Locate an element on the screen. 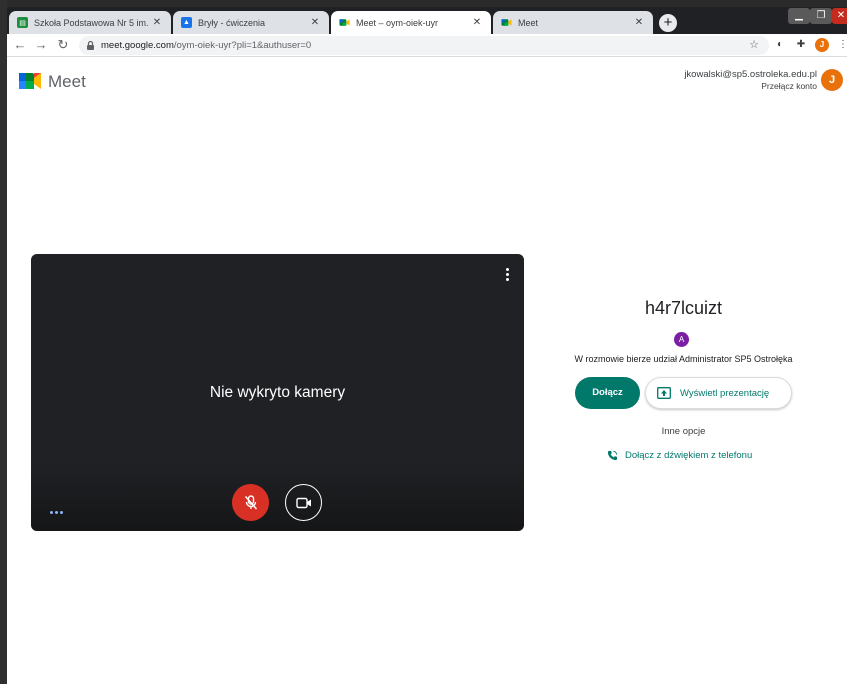  tab-school: ▤ Szkoła Podstawowa Nr 5 im. Zofii ✕ is located at coordinates (90, 22).